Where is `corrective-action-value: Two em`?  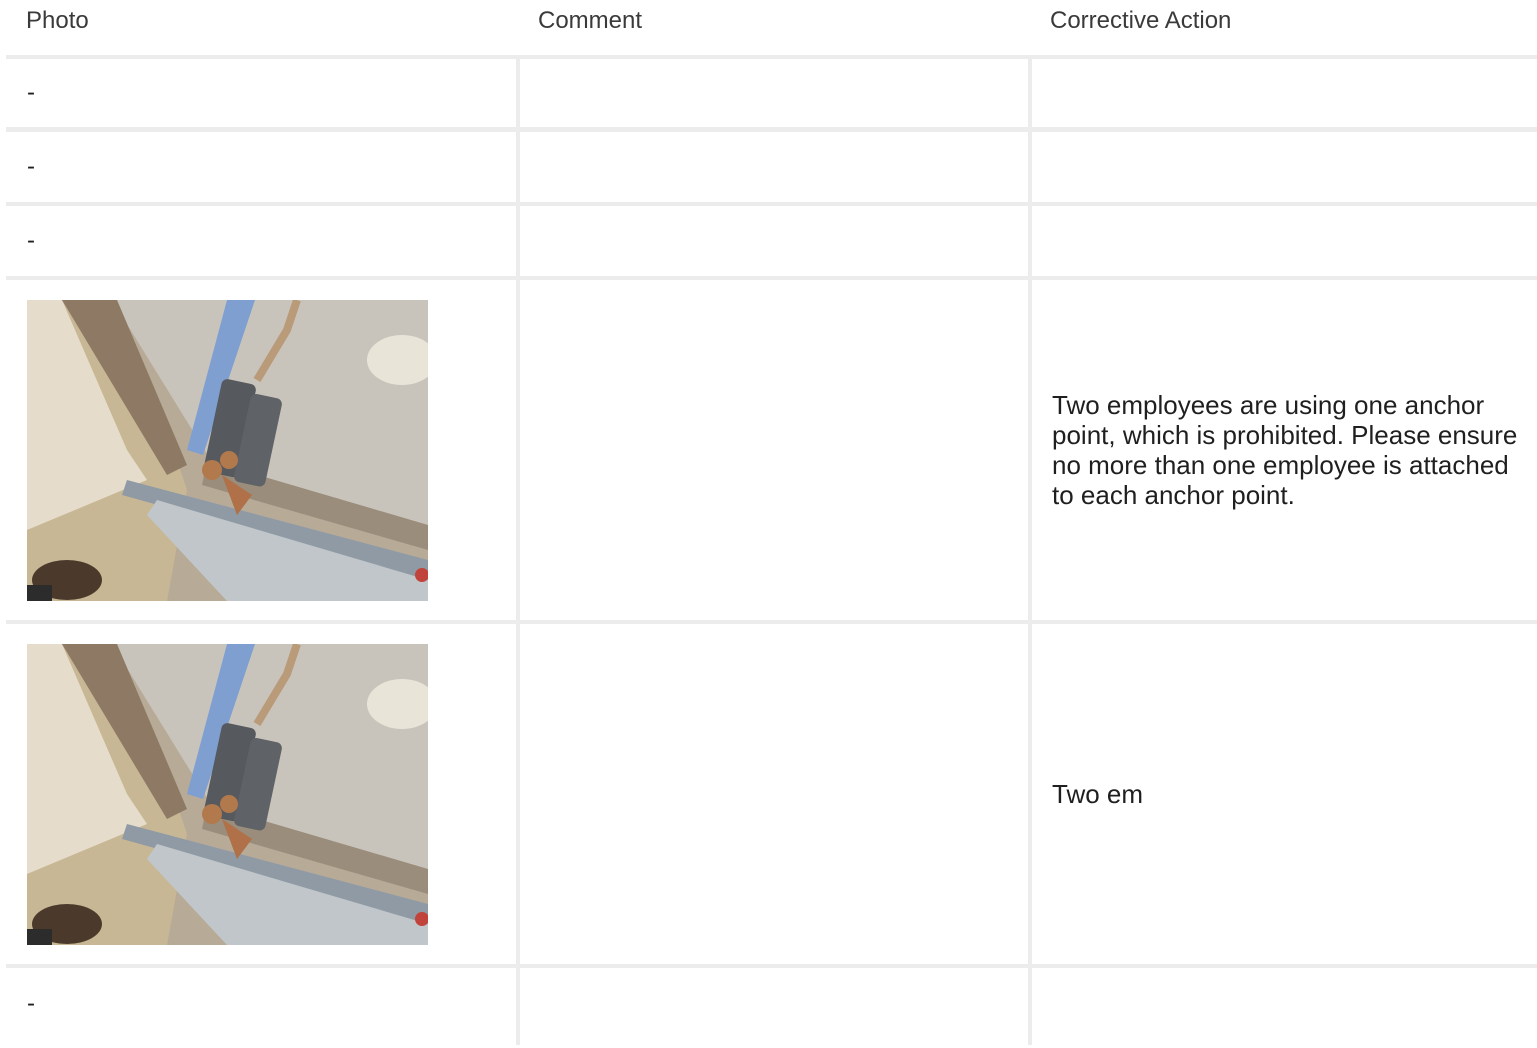 corrective-action-value: Two em is located at coordinates (1098, 794).